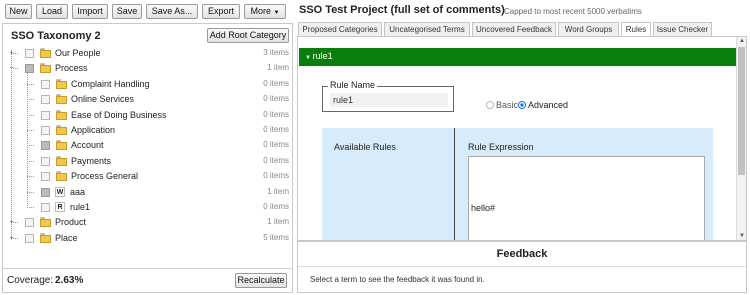  I want to click on recalculate-button: Recalculate, so click(261, 280).